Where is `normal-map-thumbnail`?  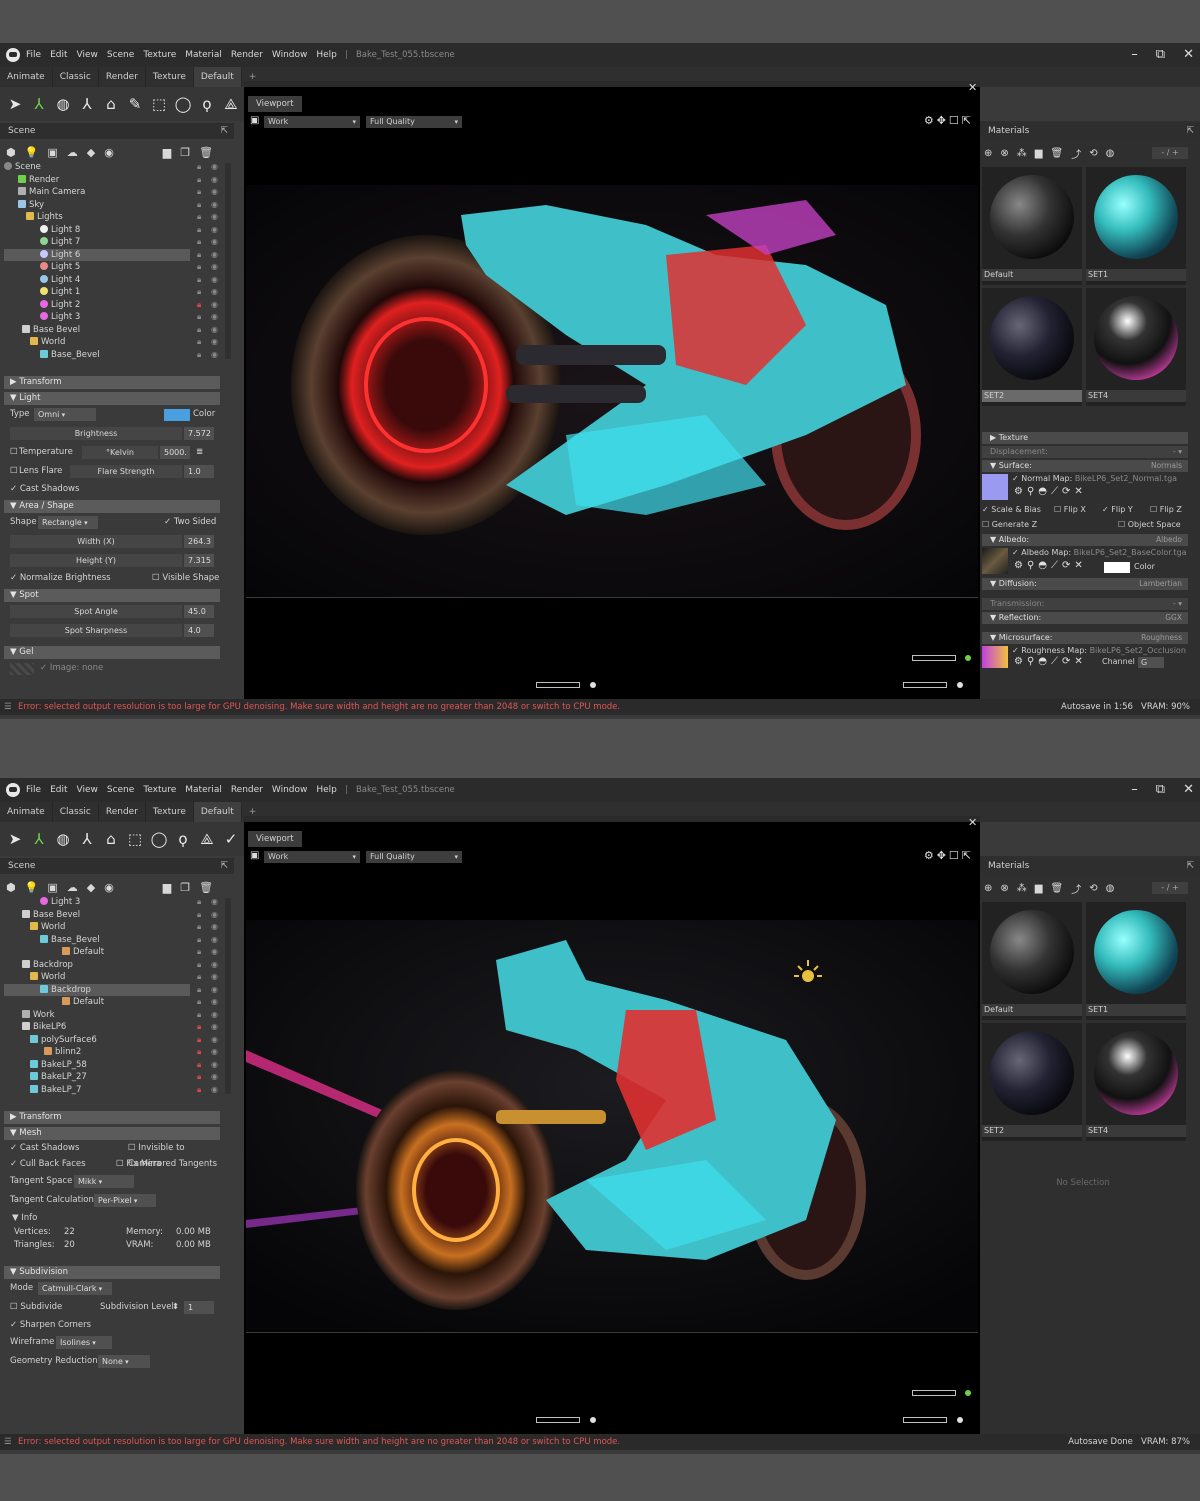
normal-map-thumbnail is located at coordinates (995, 487).